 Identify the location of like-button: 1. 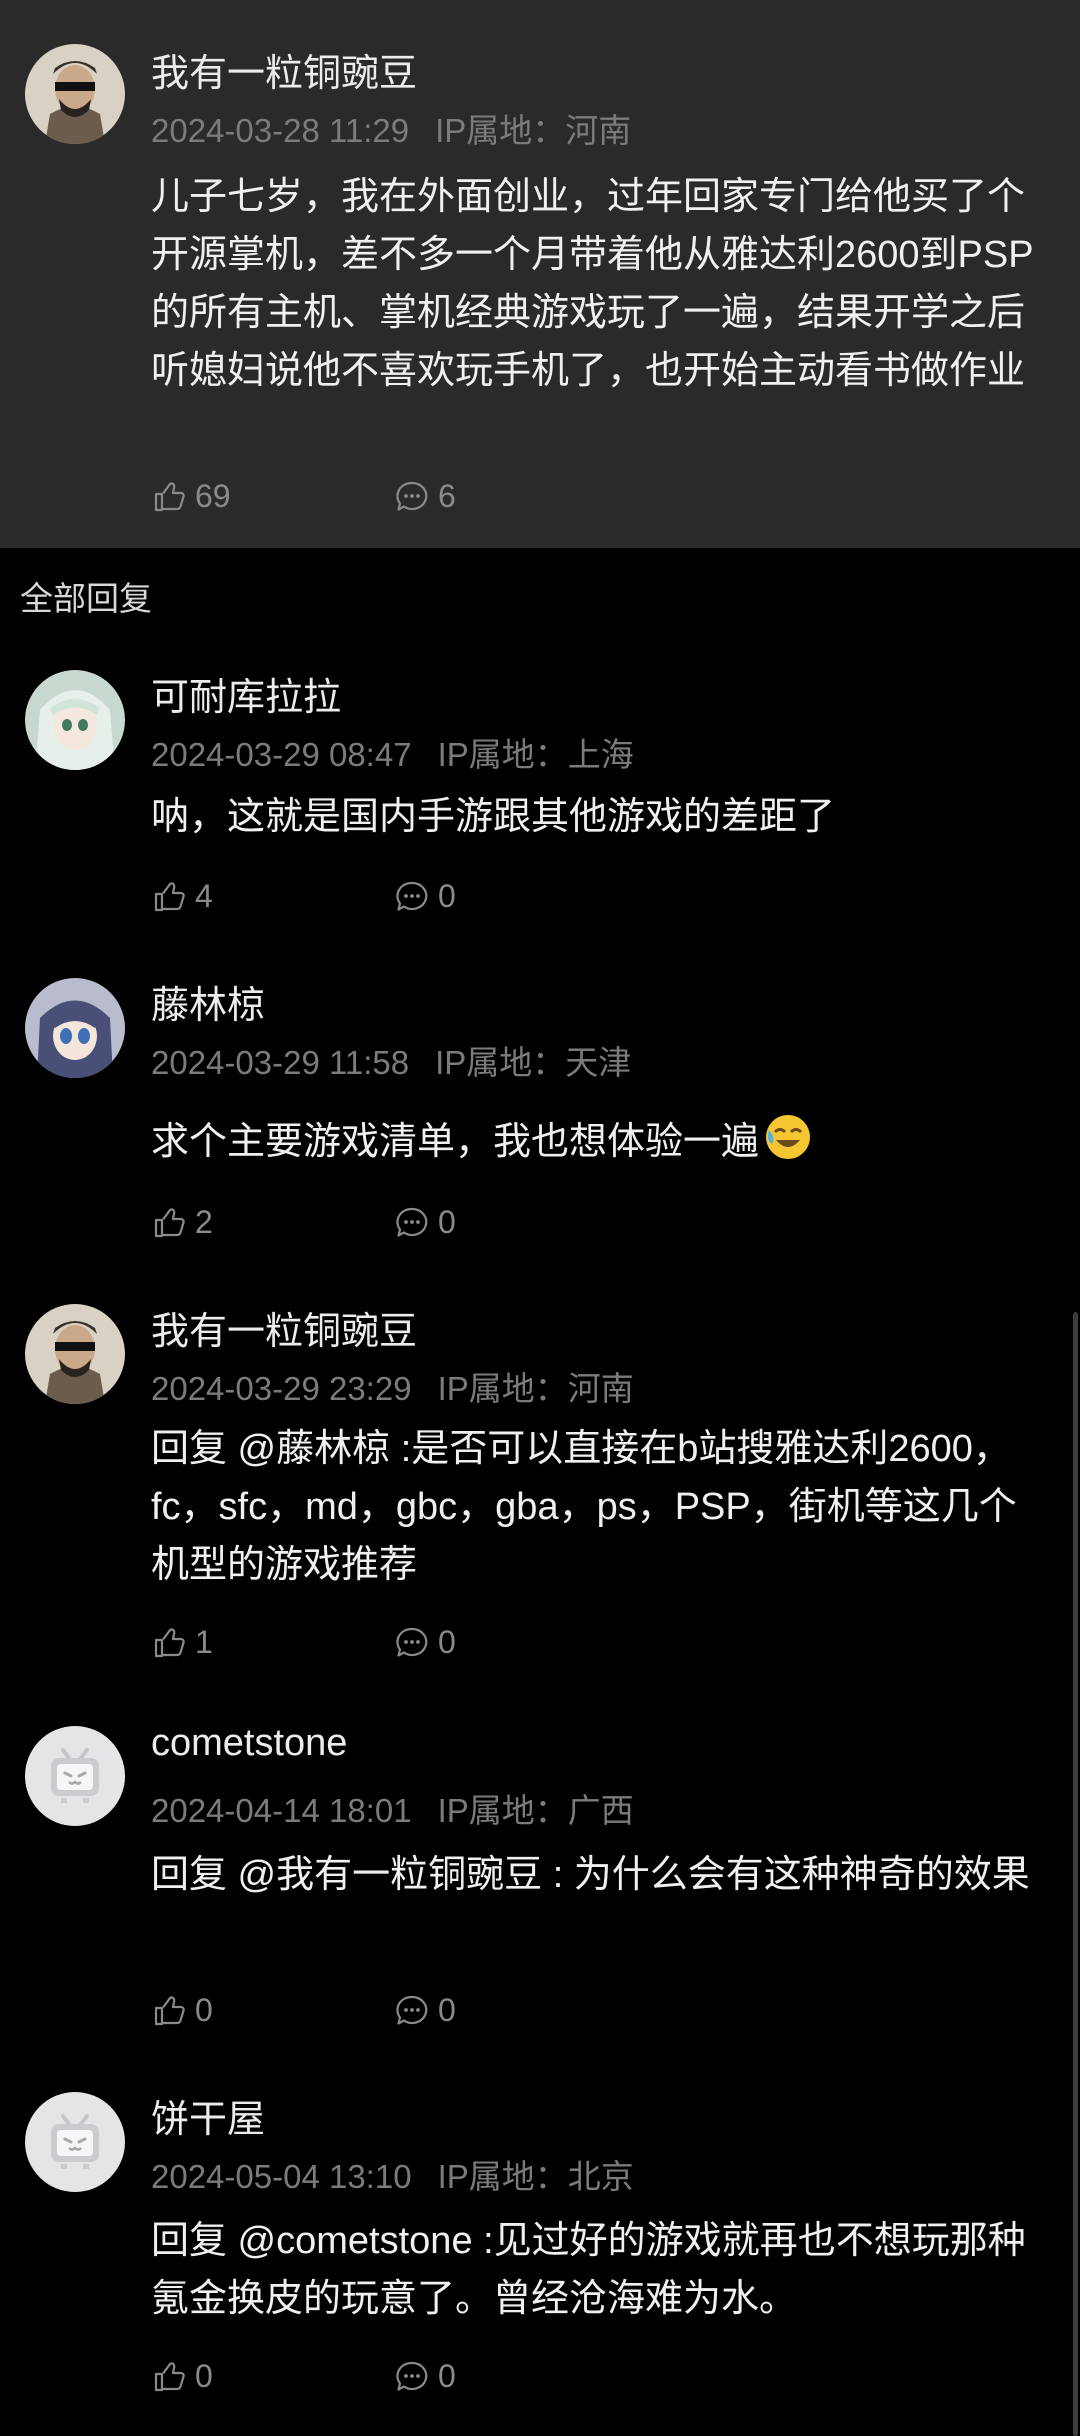
(182, 1642).